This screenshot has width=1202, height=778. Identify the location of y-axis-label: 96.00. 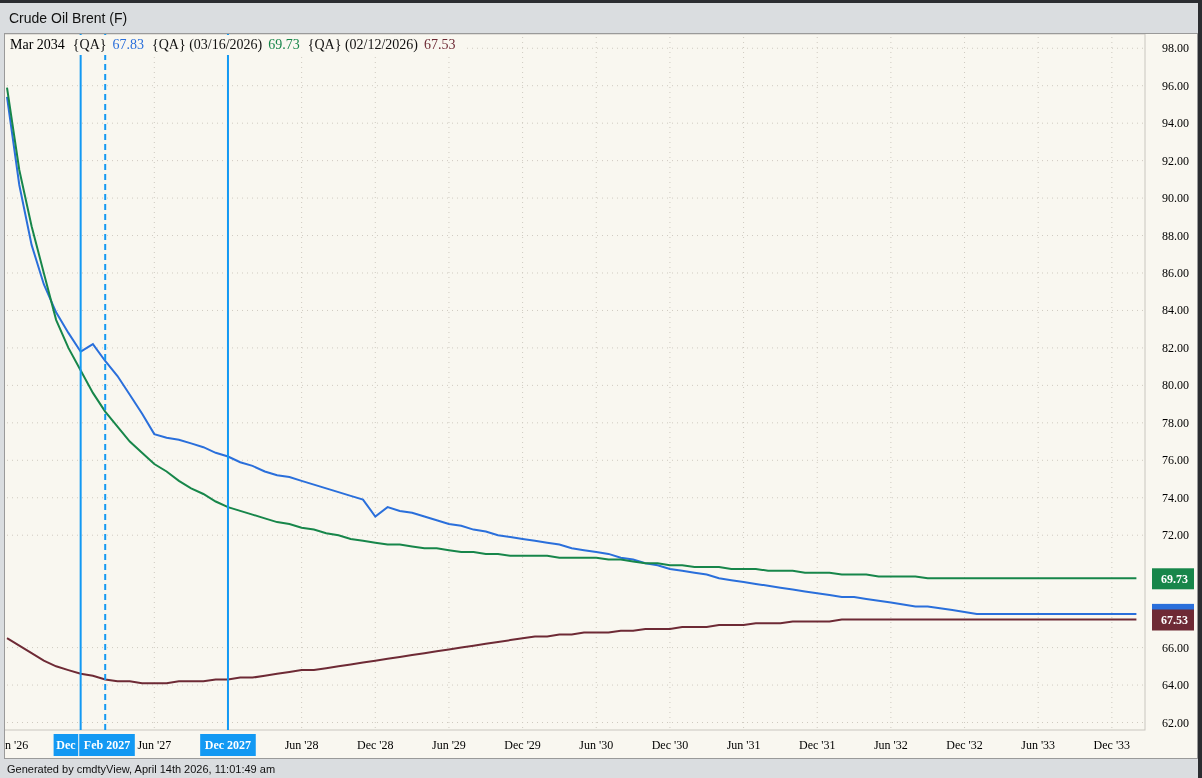
(1175, 85).